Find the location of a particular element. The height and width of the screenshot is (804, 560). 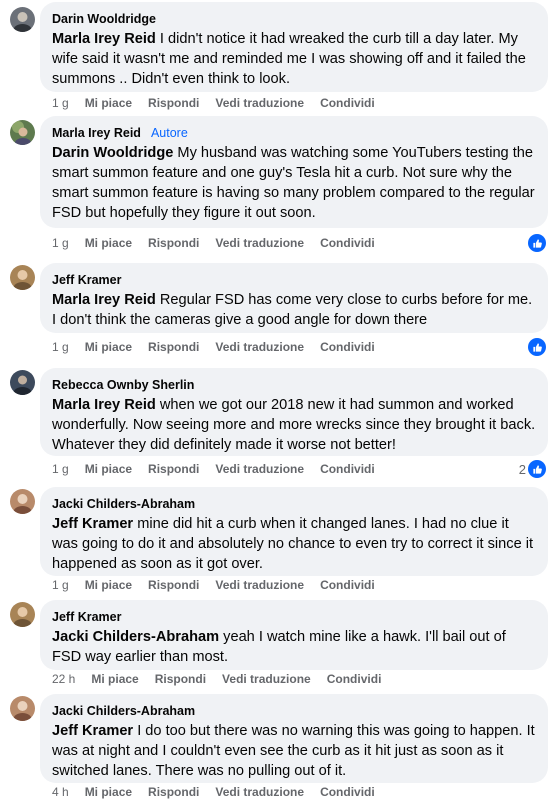

reaction-summary: 2 is located at coordinates (532, 469).